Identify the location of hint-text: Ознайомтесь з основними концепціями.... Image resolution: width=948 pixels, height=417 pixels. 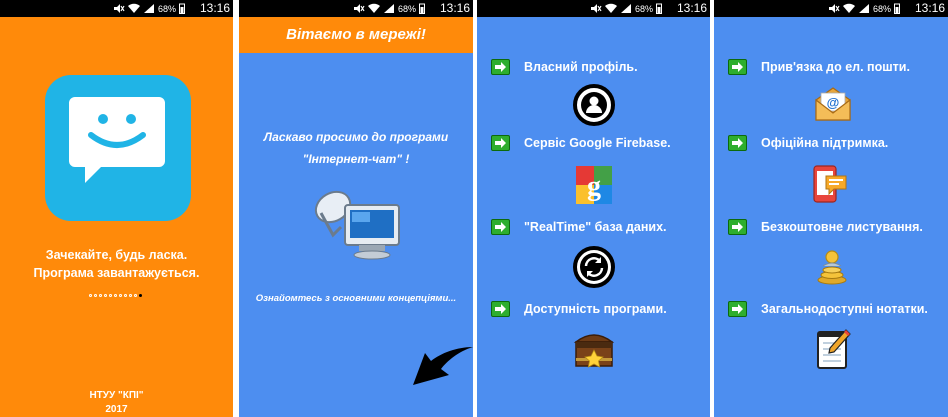
(356, 298).